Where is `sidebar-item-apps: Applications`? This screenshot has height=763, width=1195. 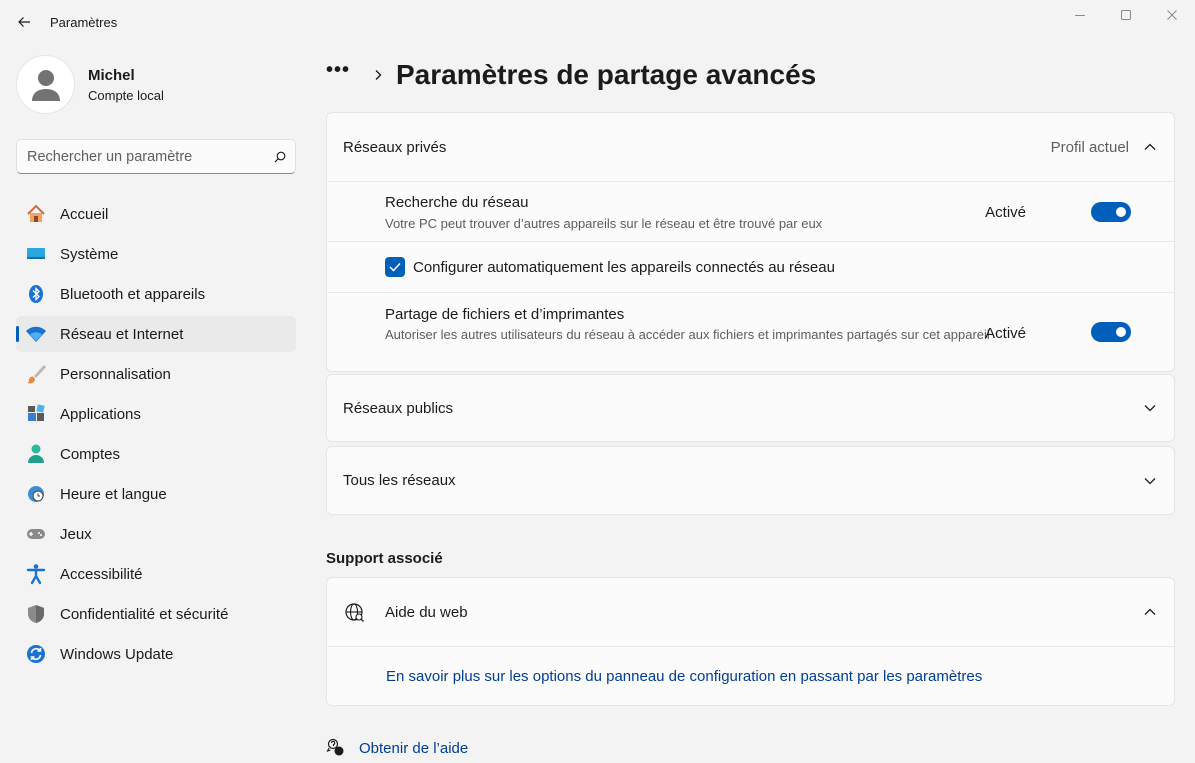
sidebar-item-apps: Applications is located at coordinates (156, 414).